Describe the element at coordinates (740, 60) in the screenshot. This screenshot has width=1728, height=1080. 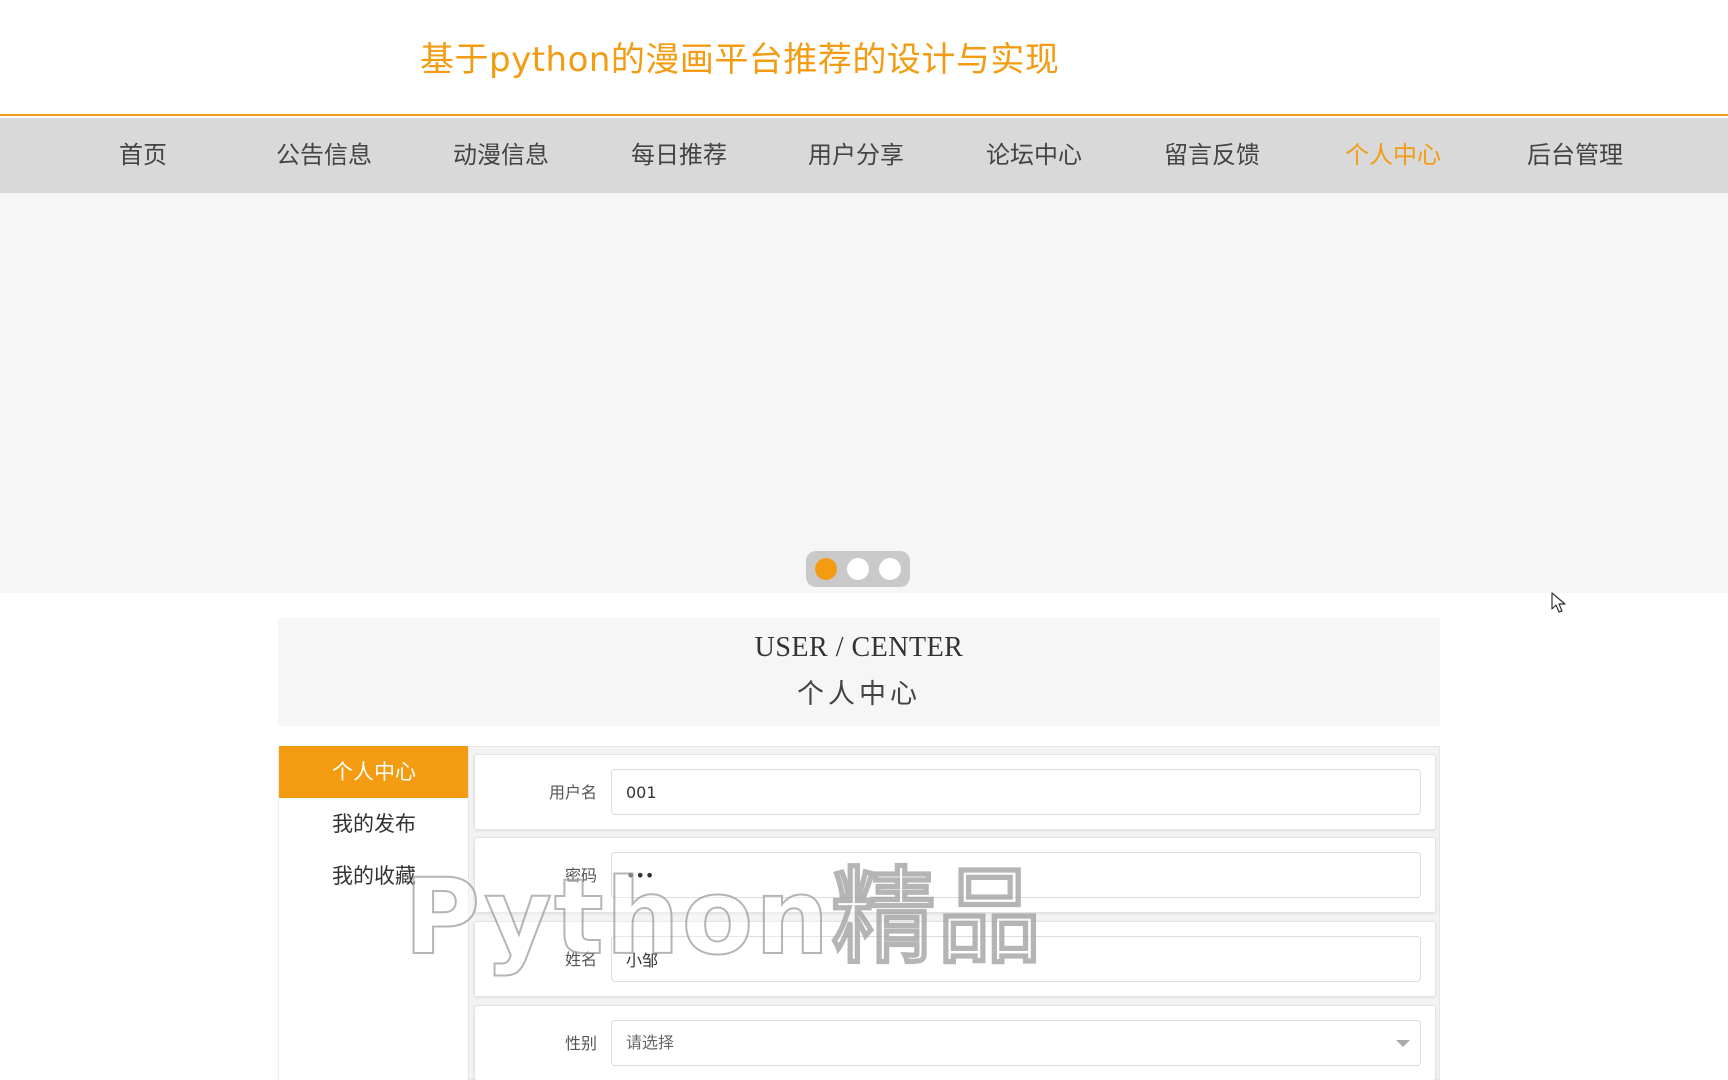
I see `site-title: 基于python的漫画平台推荐的设计与实现` at that location.